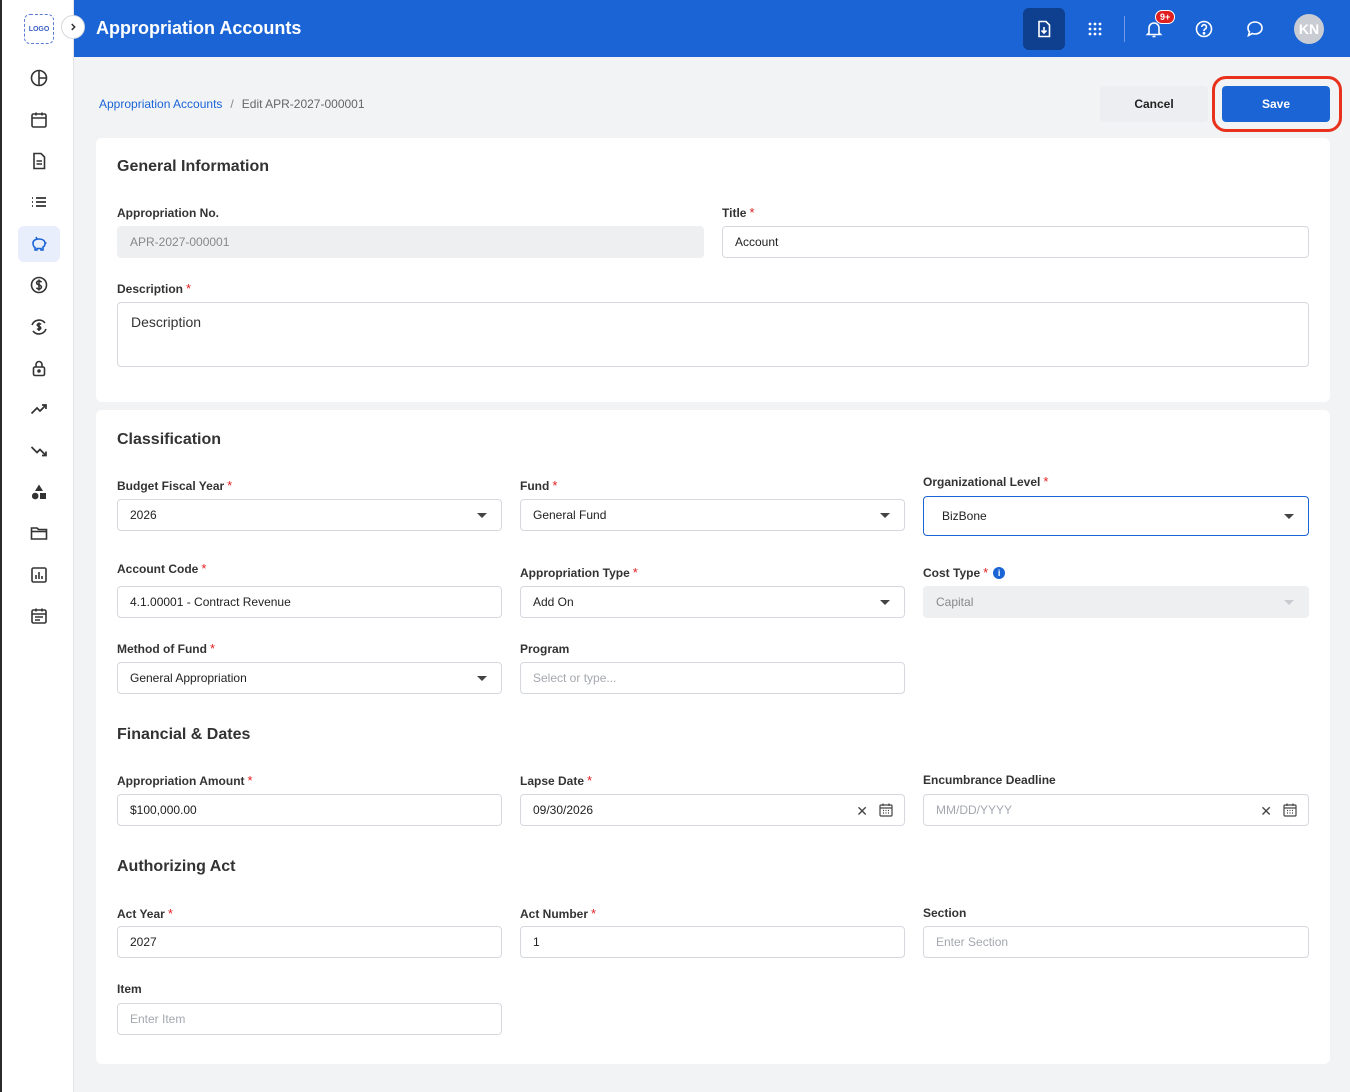  I want to click on act-year-input: 2027, so click(309, 942).